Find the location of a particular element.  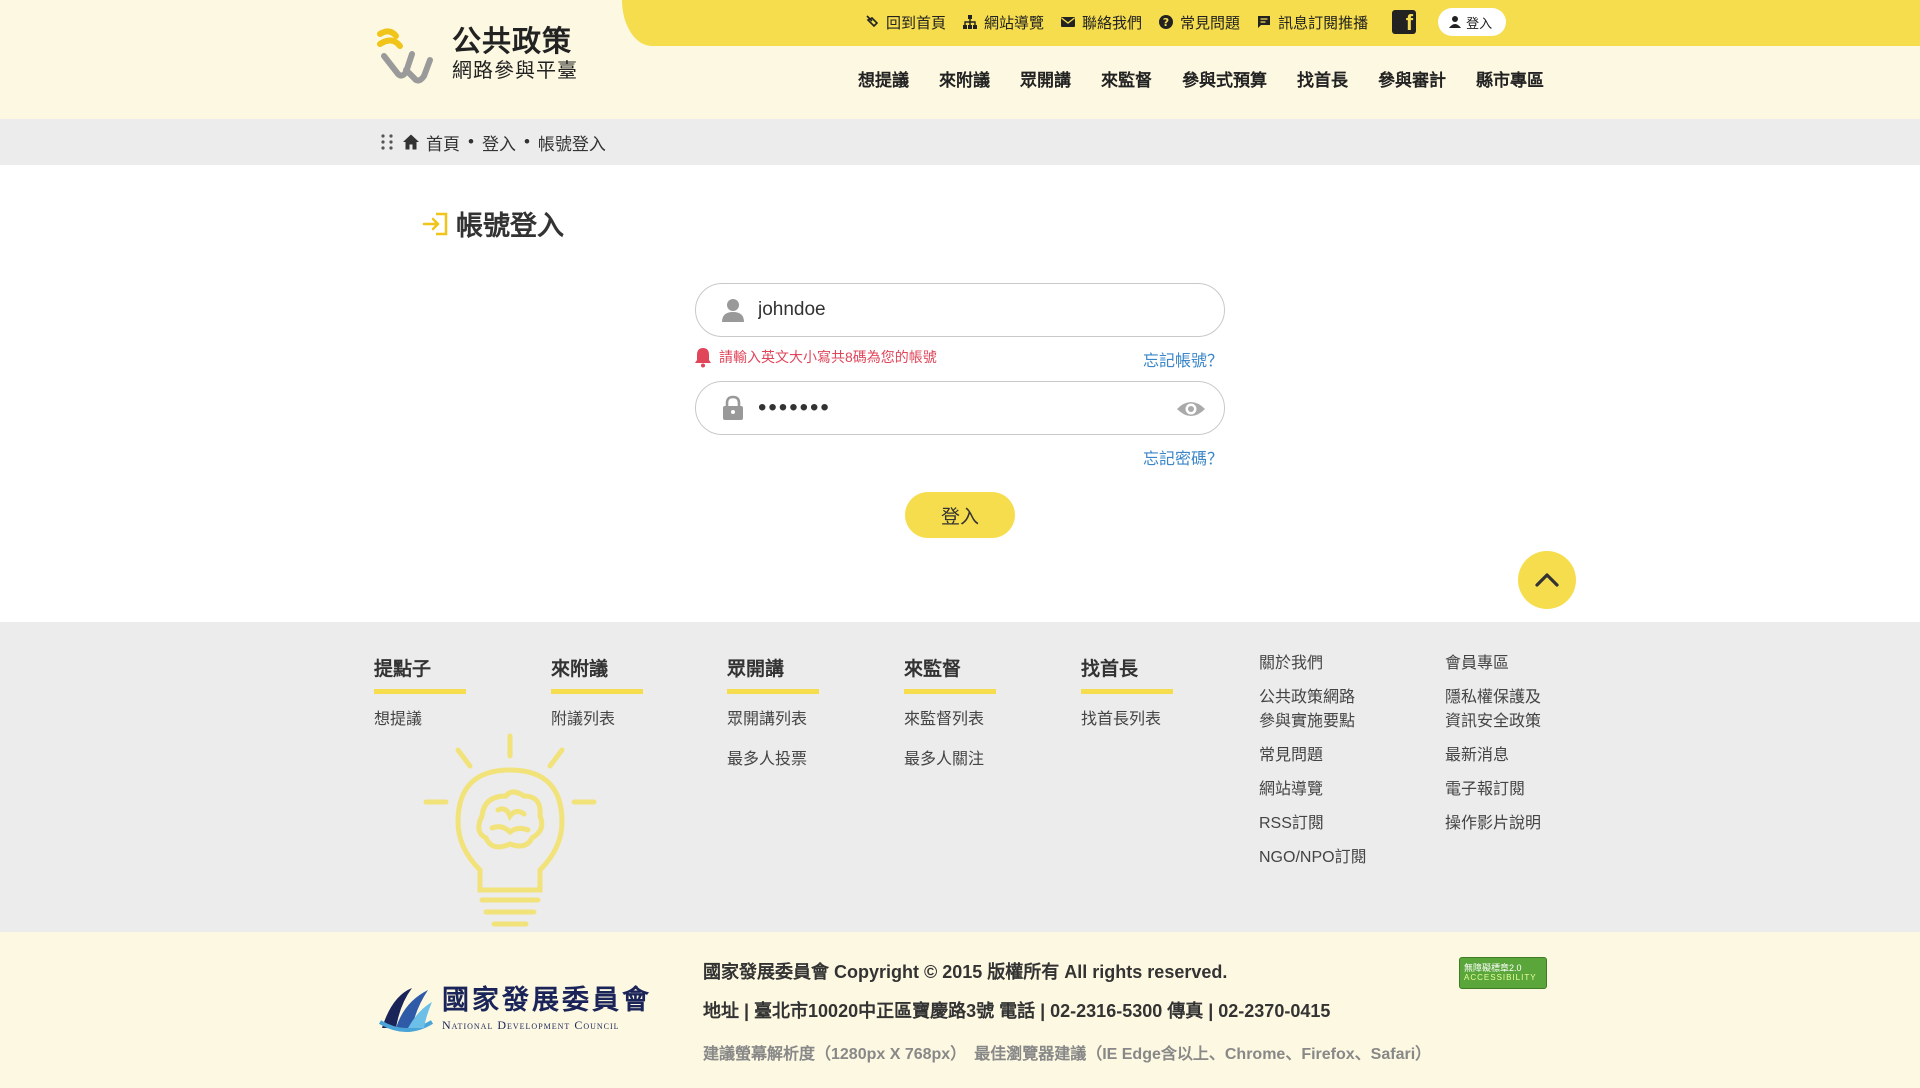

footer-link: 來監督列表 is located at coordinates (950, 720).